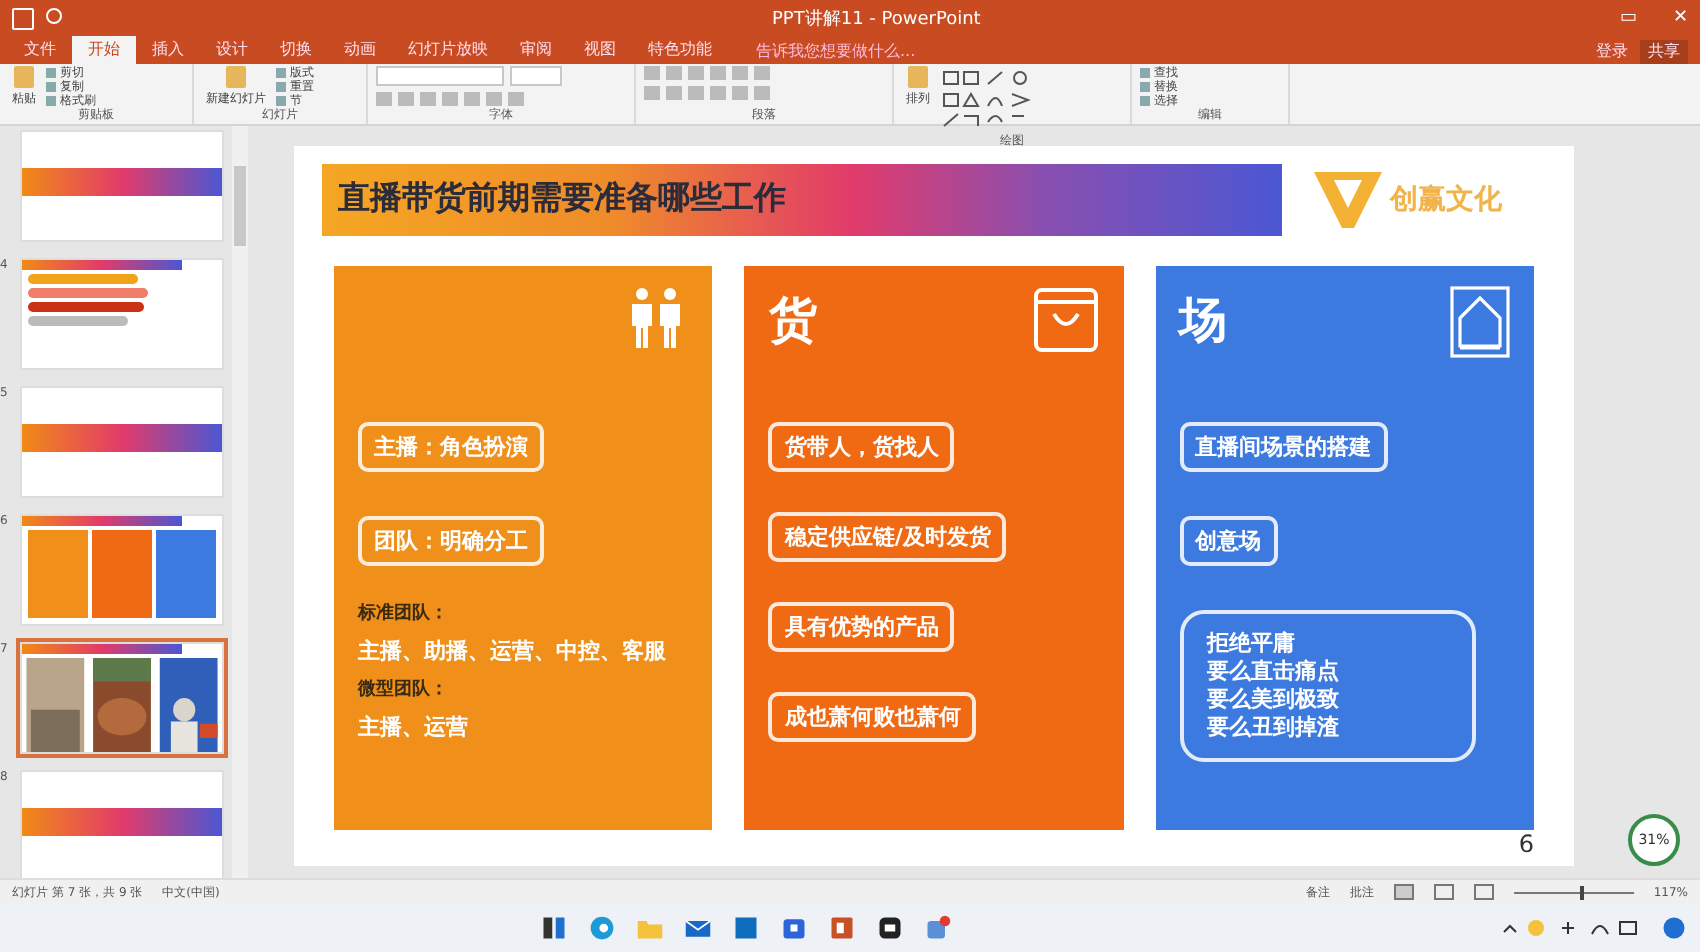 The height and width of the screenshot is (952, 1700). Describe the element at coordinates (1283, 446) in the screenshot. I see `outlined-label: 直播间场景的搭建` at that location.